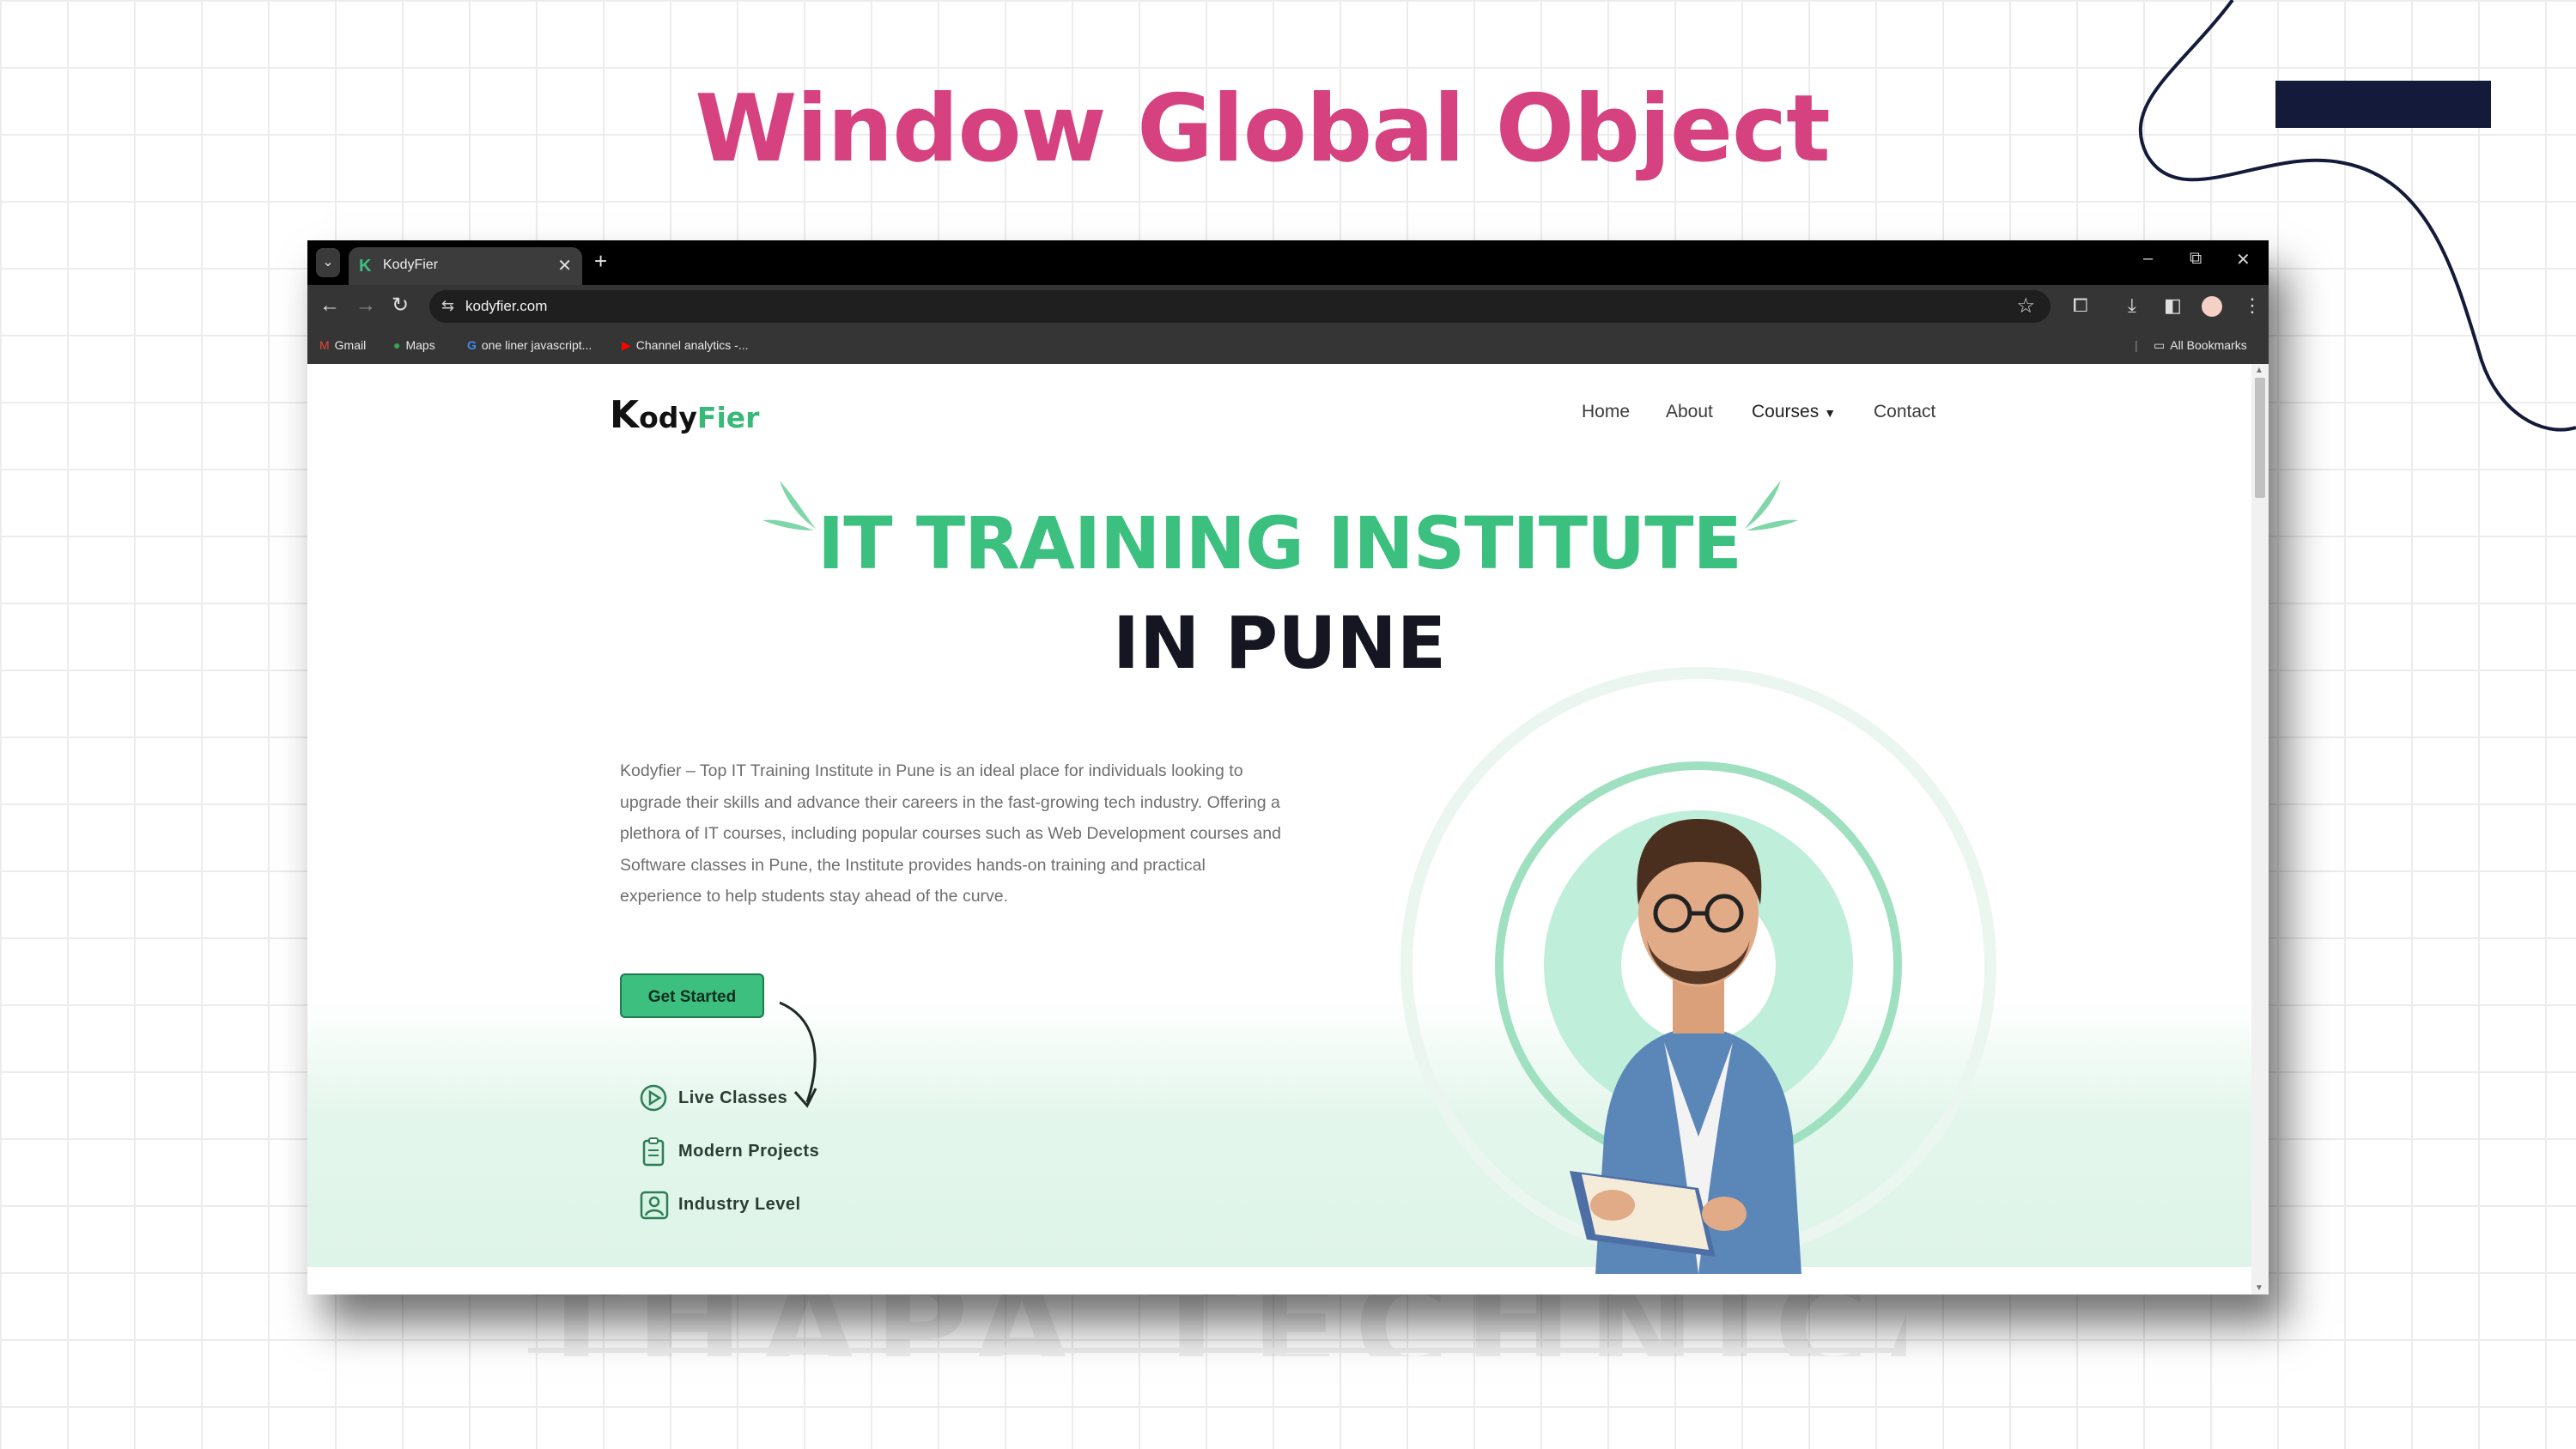 The height and width of the screenshot is (1449, 2576). What do you see at coordinates (2173, 306) in the screenshot?
I see `side-panel-icon: ◧` at bounding box center [2173, 306].